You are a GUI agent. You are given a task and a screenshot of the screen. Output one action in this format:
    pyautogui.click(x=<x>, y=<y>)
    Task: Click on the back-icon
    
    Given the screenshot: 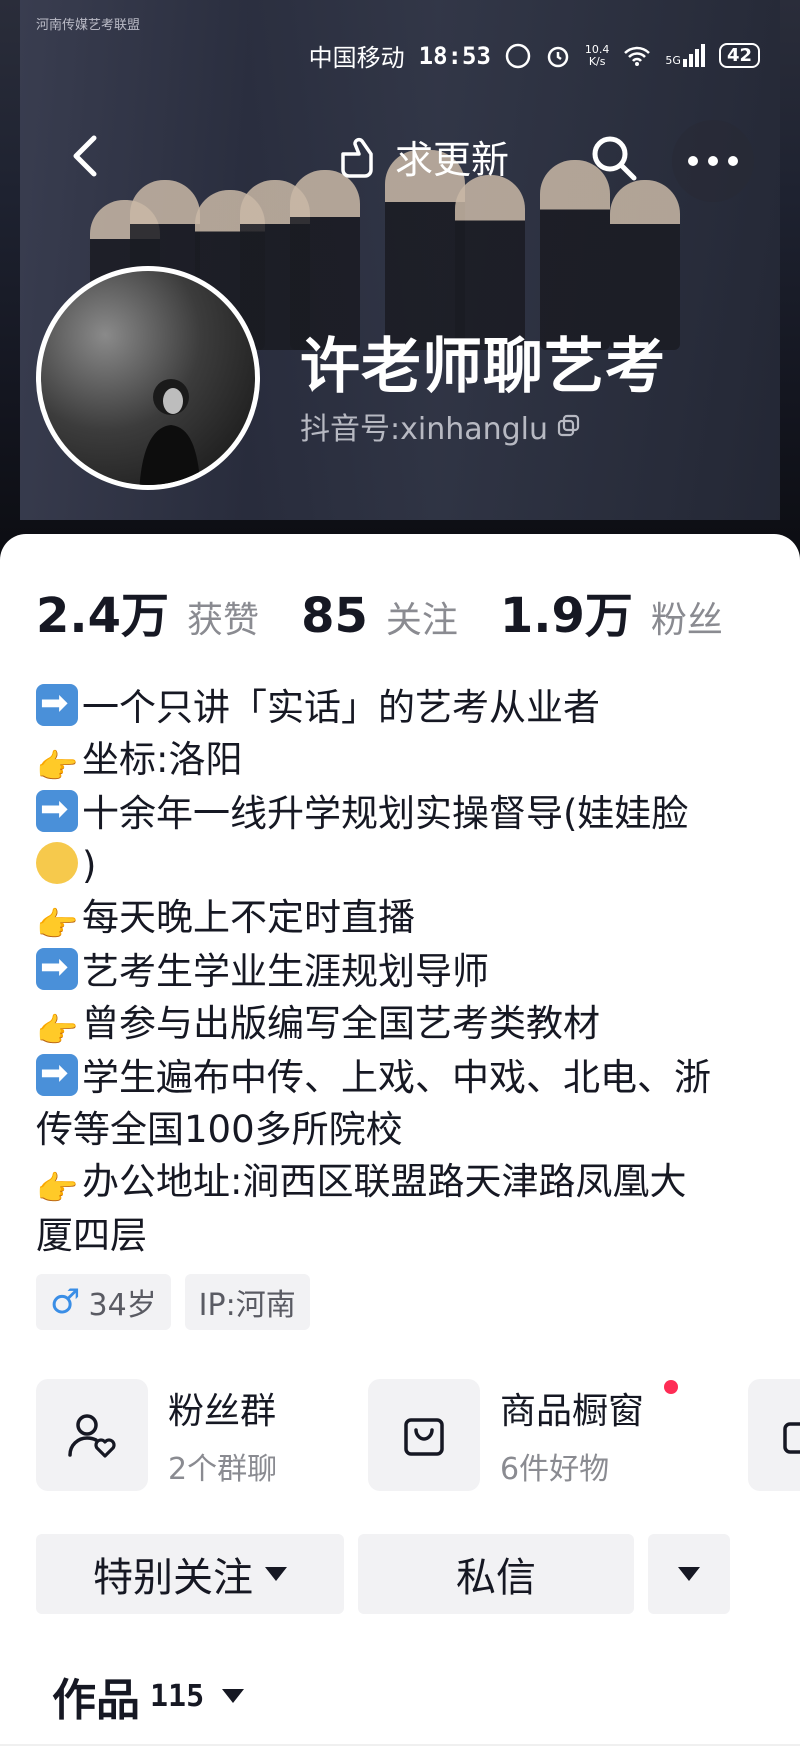 What is the action you would take?
    pyautogui.click(x=88, y=156)
    